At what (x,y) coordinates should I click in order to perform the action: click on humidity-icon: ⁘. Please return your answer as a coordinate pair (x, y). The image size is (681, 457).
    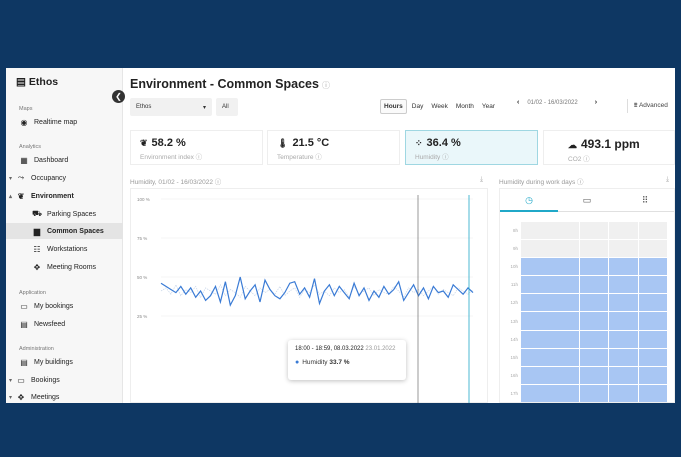
    Looking at the image, I should click on (419, 143).